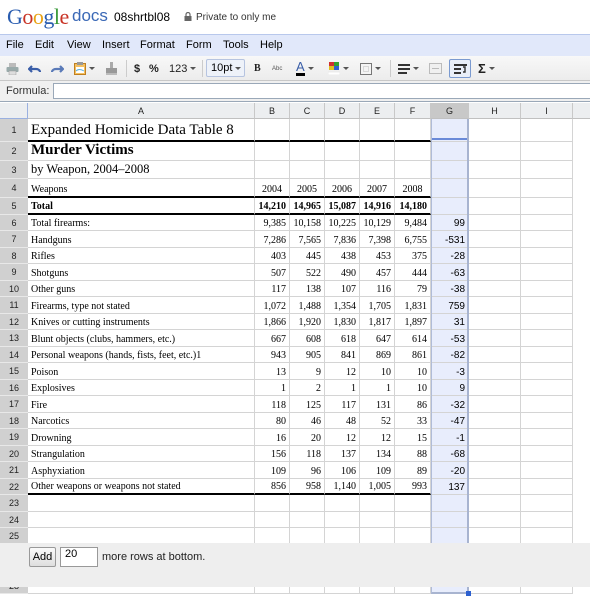  I want to click on cell-f11: 1,831, so click(413, 305).